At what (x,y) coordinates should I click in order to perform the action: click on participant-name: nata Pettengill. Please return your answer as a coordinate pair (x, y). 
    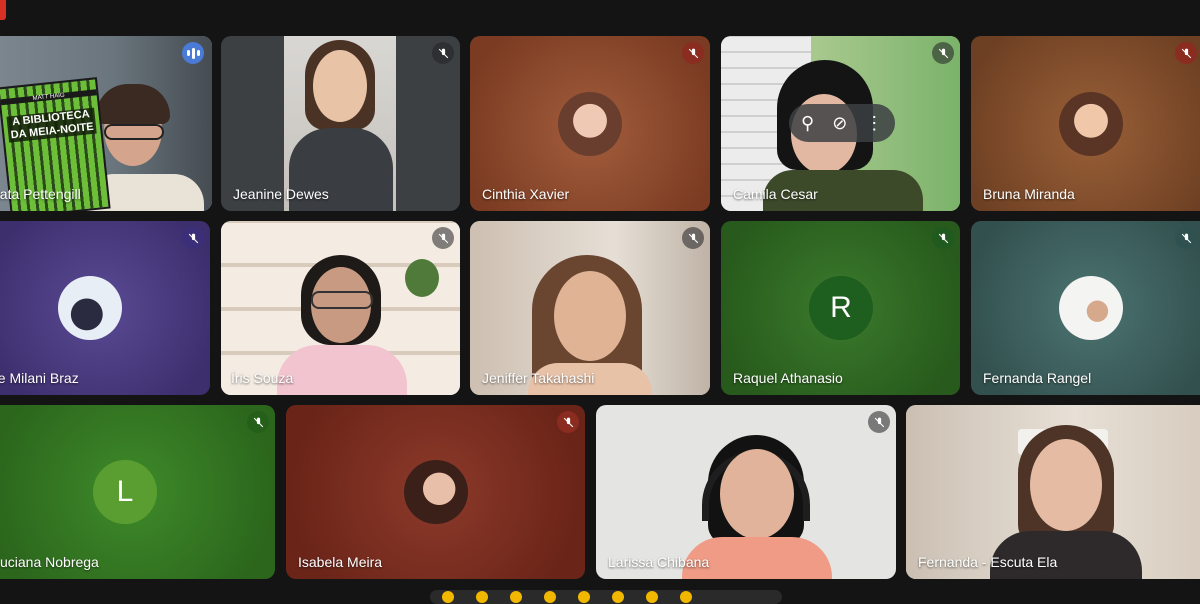
    Looking at the image, I should click on (40, 194).